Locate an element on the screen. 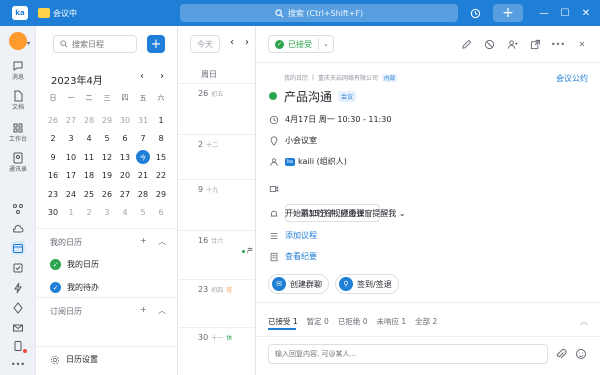 The width and height of the screenshot is (600, 375). calendar-settings: 日历设置 is located at coordinates (74, 359).